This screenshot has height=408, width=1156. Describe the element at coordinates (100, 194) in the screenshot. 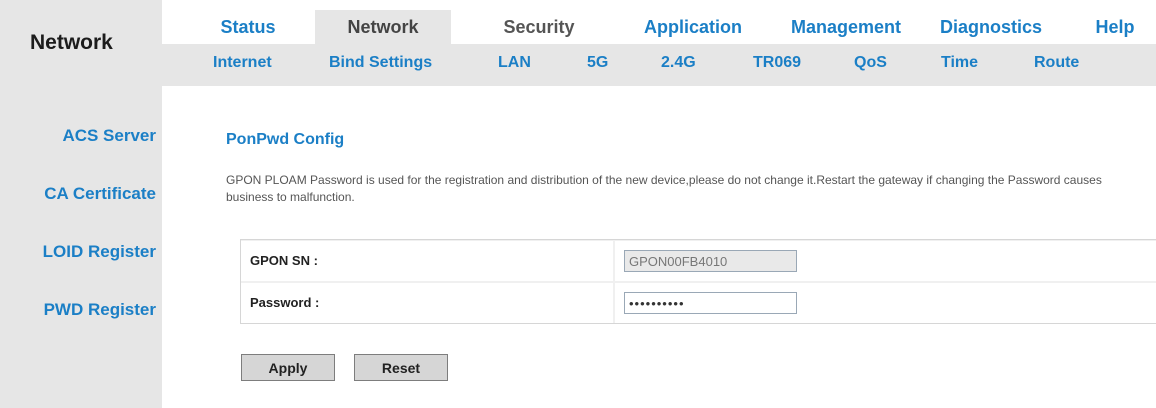

I see `sidebar-item-ca-certificate: CA Certificate` at that location.